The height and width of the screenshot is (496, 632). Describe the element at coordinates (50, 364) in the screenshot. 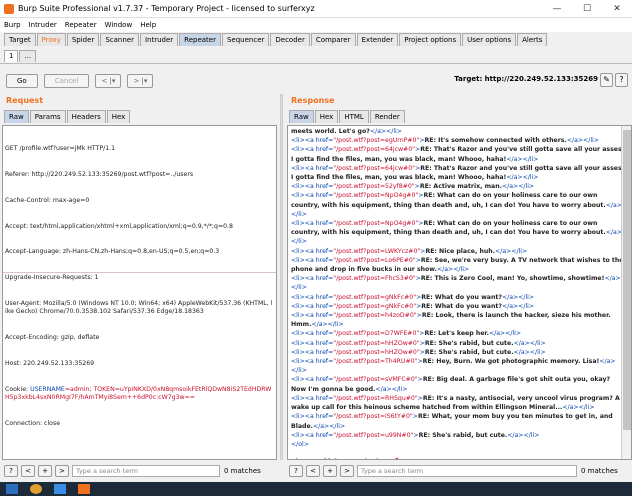

I see `request-line: Host: 220.249.52.133:35269` at that location.